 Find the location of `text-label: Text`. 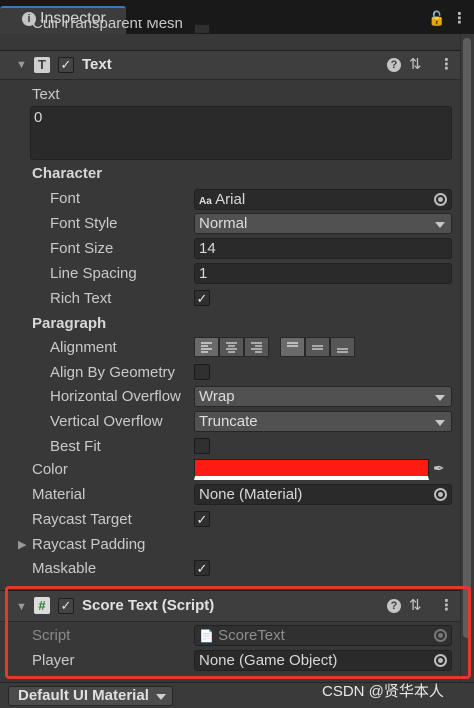

text-label: Text is located at coordinates (46, 94).